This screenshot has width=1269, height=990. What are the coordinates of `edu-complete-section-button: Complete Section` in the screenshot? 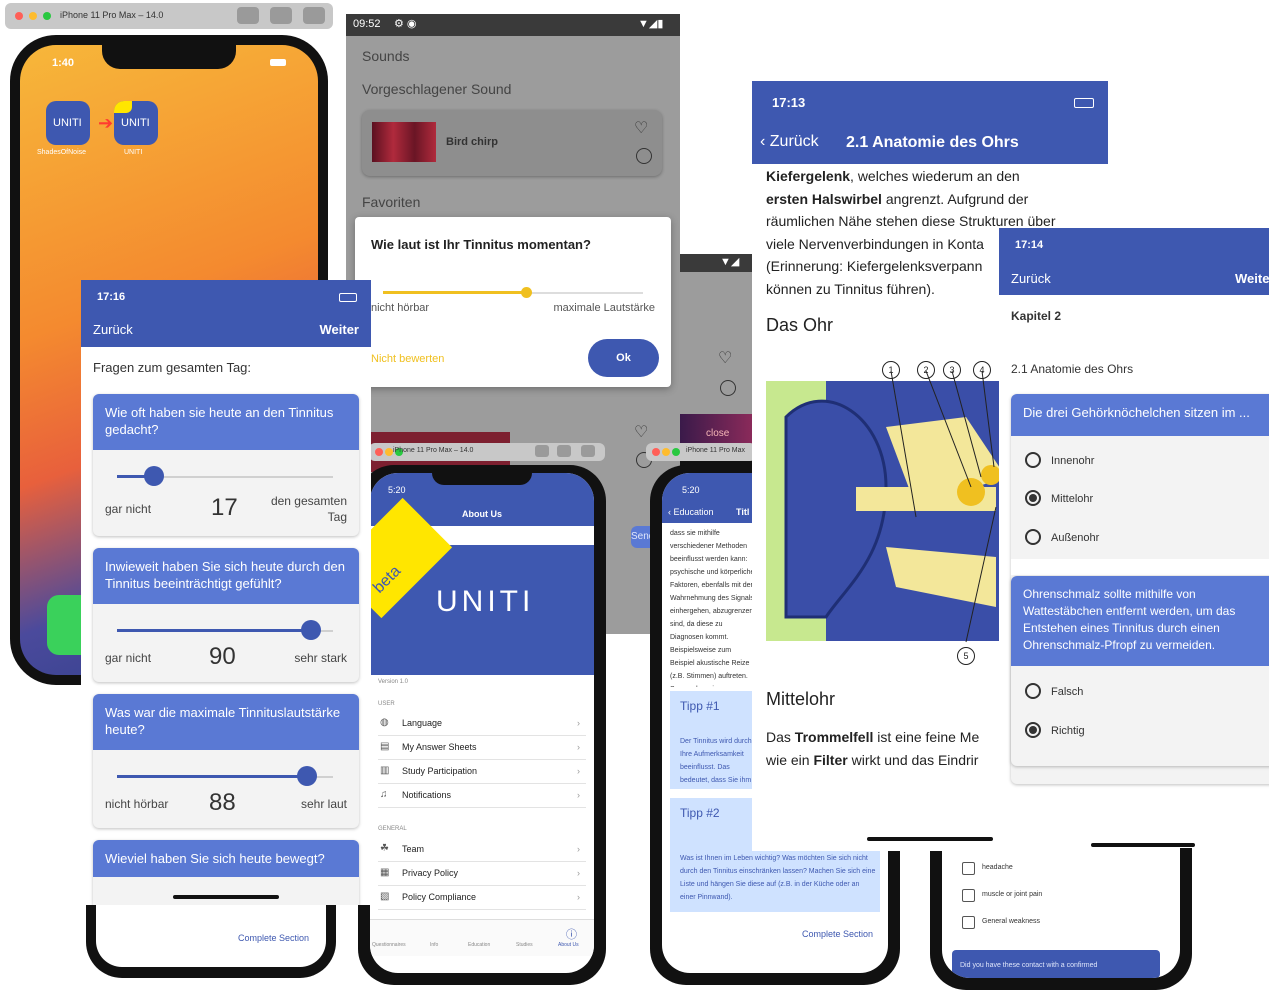 It's located at (837, 934).